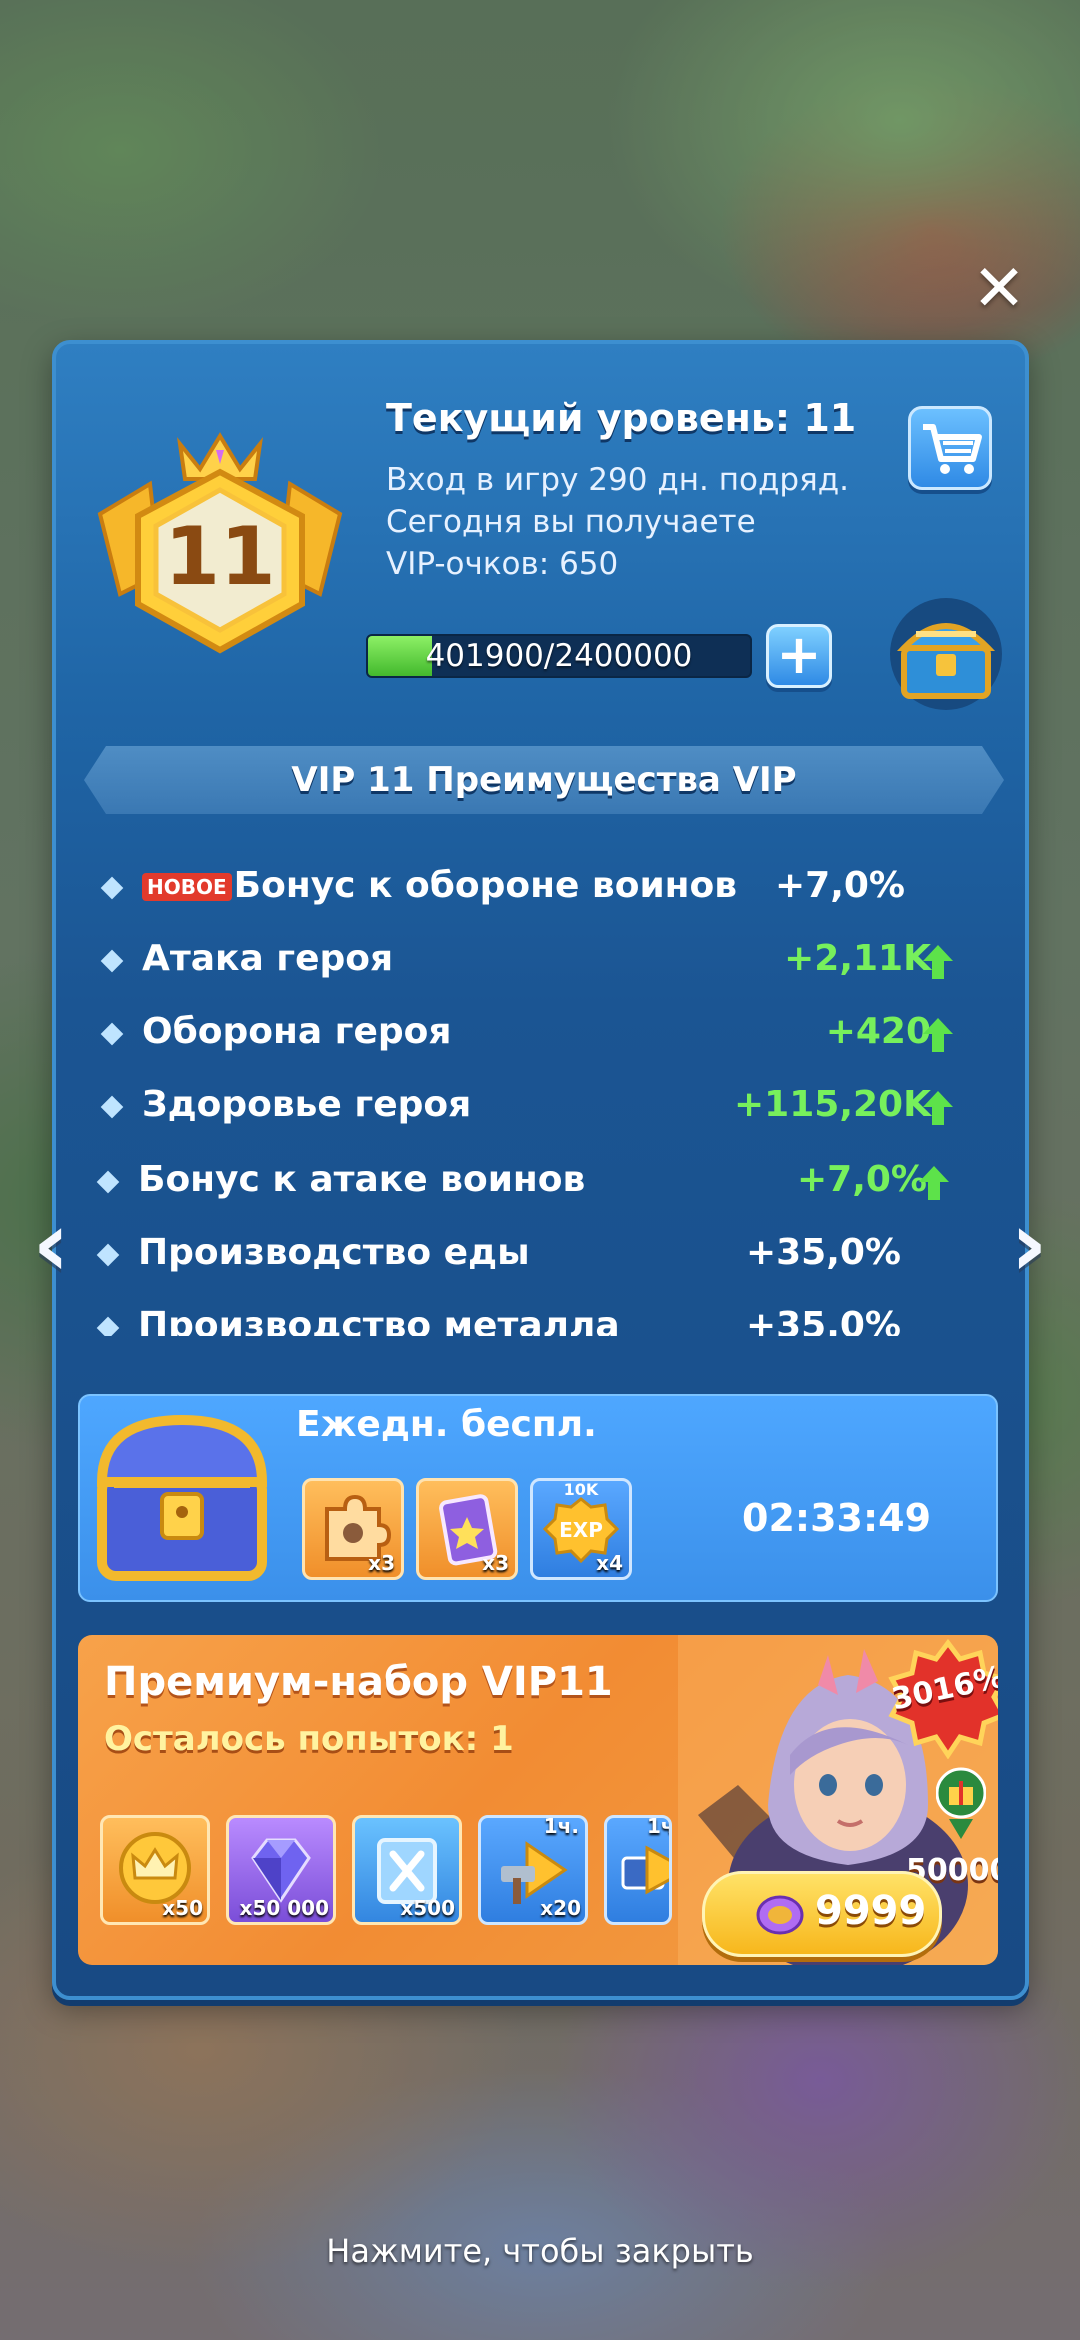 The width and height of the screenshot is (1080, 2340). What do you see at coordinates (546, 1032) in the screenshot?
I see `benefit-row: Оборона героя +420` at bounding box center [546, 1032].